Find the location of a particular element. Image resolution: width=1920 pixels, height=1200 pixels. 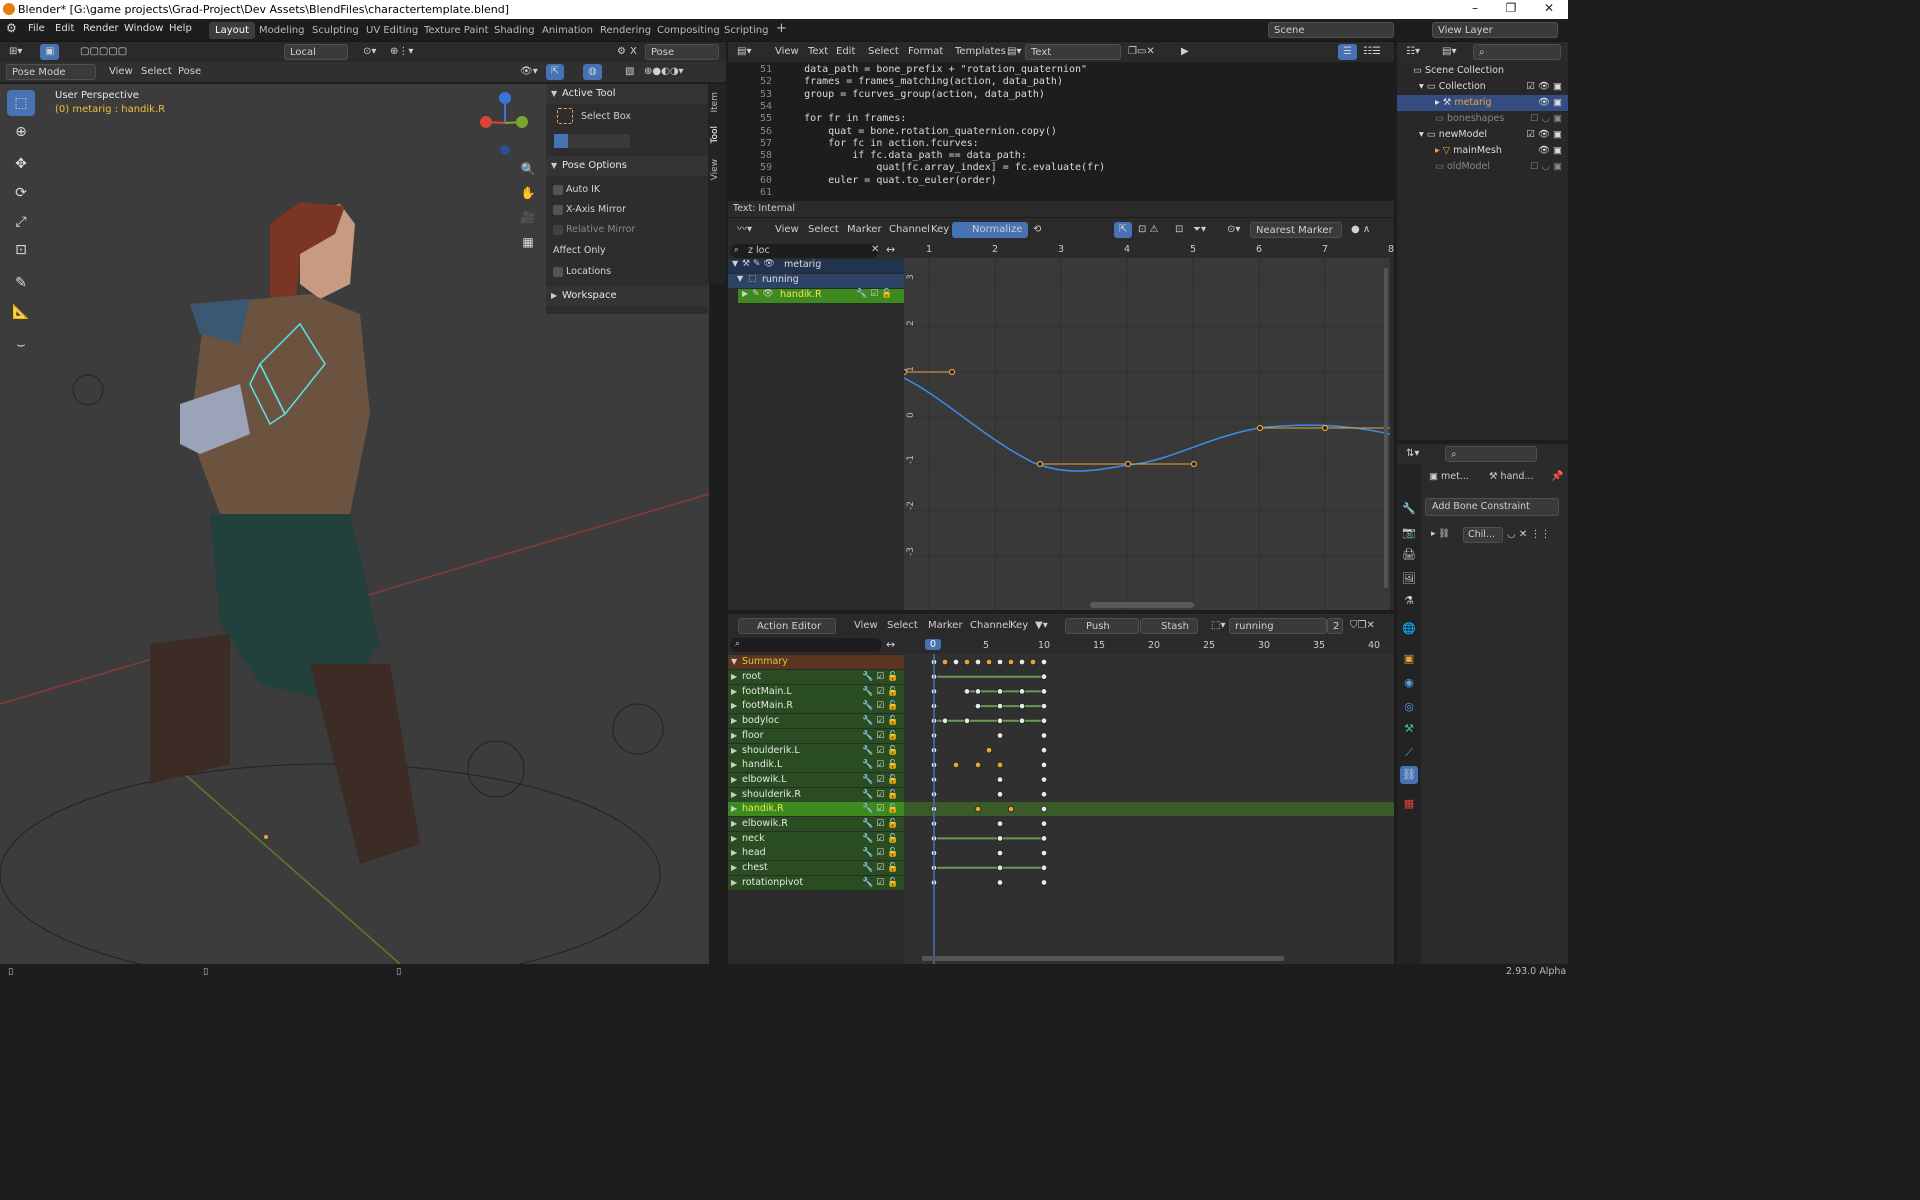

filter-funnel-icon: ⏷▾ is located at coordinates (1199, 230).